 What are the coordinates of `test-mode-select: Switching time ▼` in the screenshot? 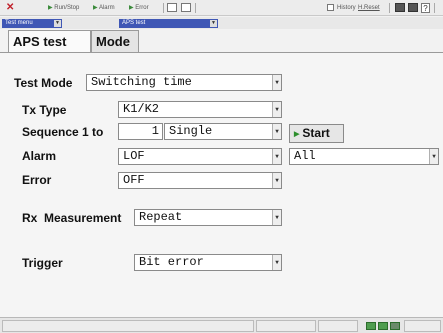 It's located at (184, 82).